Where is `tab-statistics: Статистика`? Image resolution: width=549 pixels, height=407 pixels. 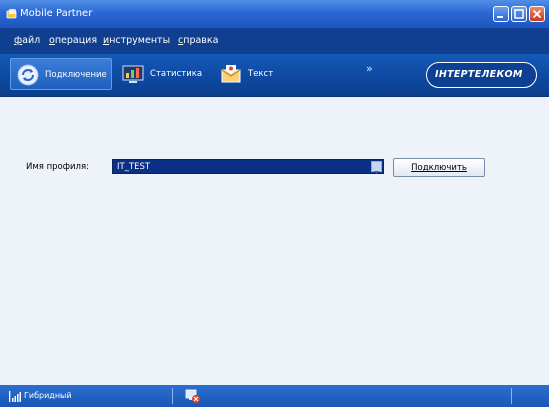
tab-statistics: Статистика is located at coordinates (161, 74).